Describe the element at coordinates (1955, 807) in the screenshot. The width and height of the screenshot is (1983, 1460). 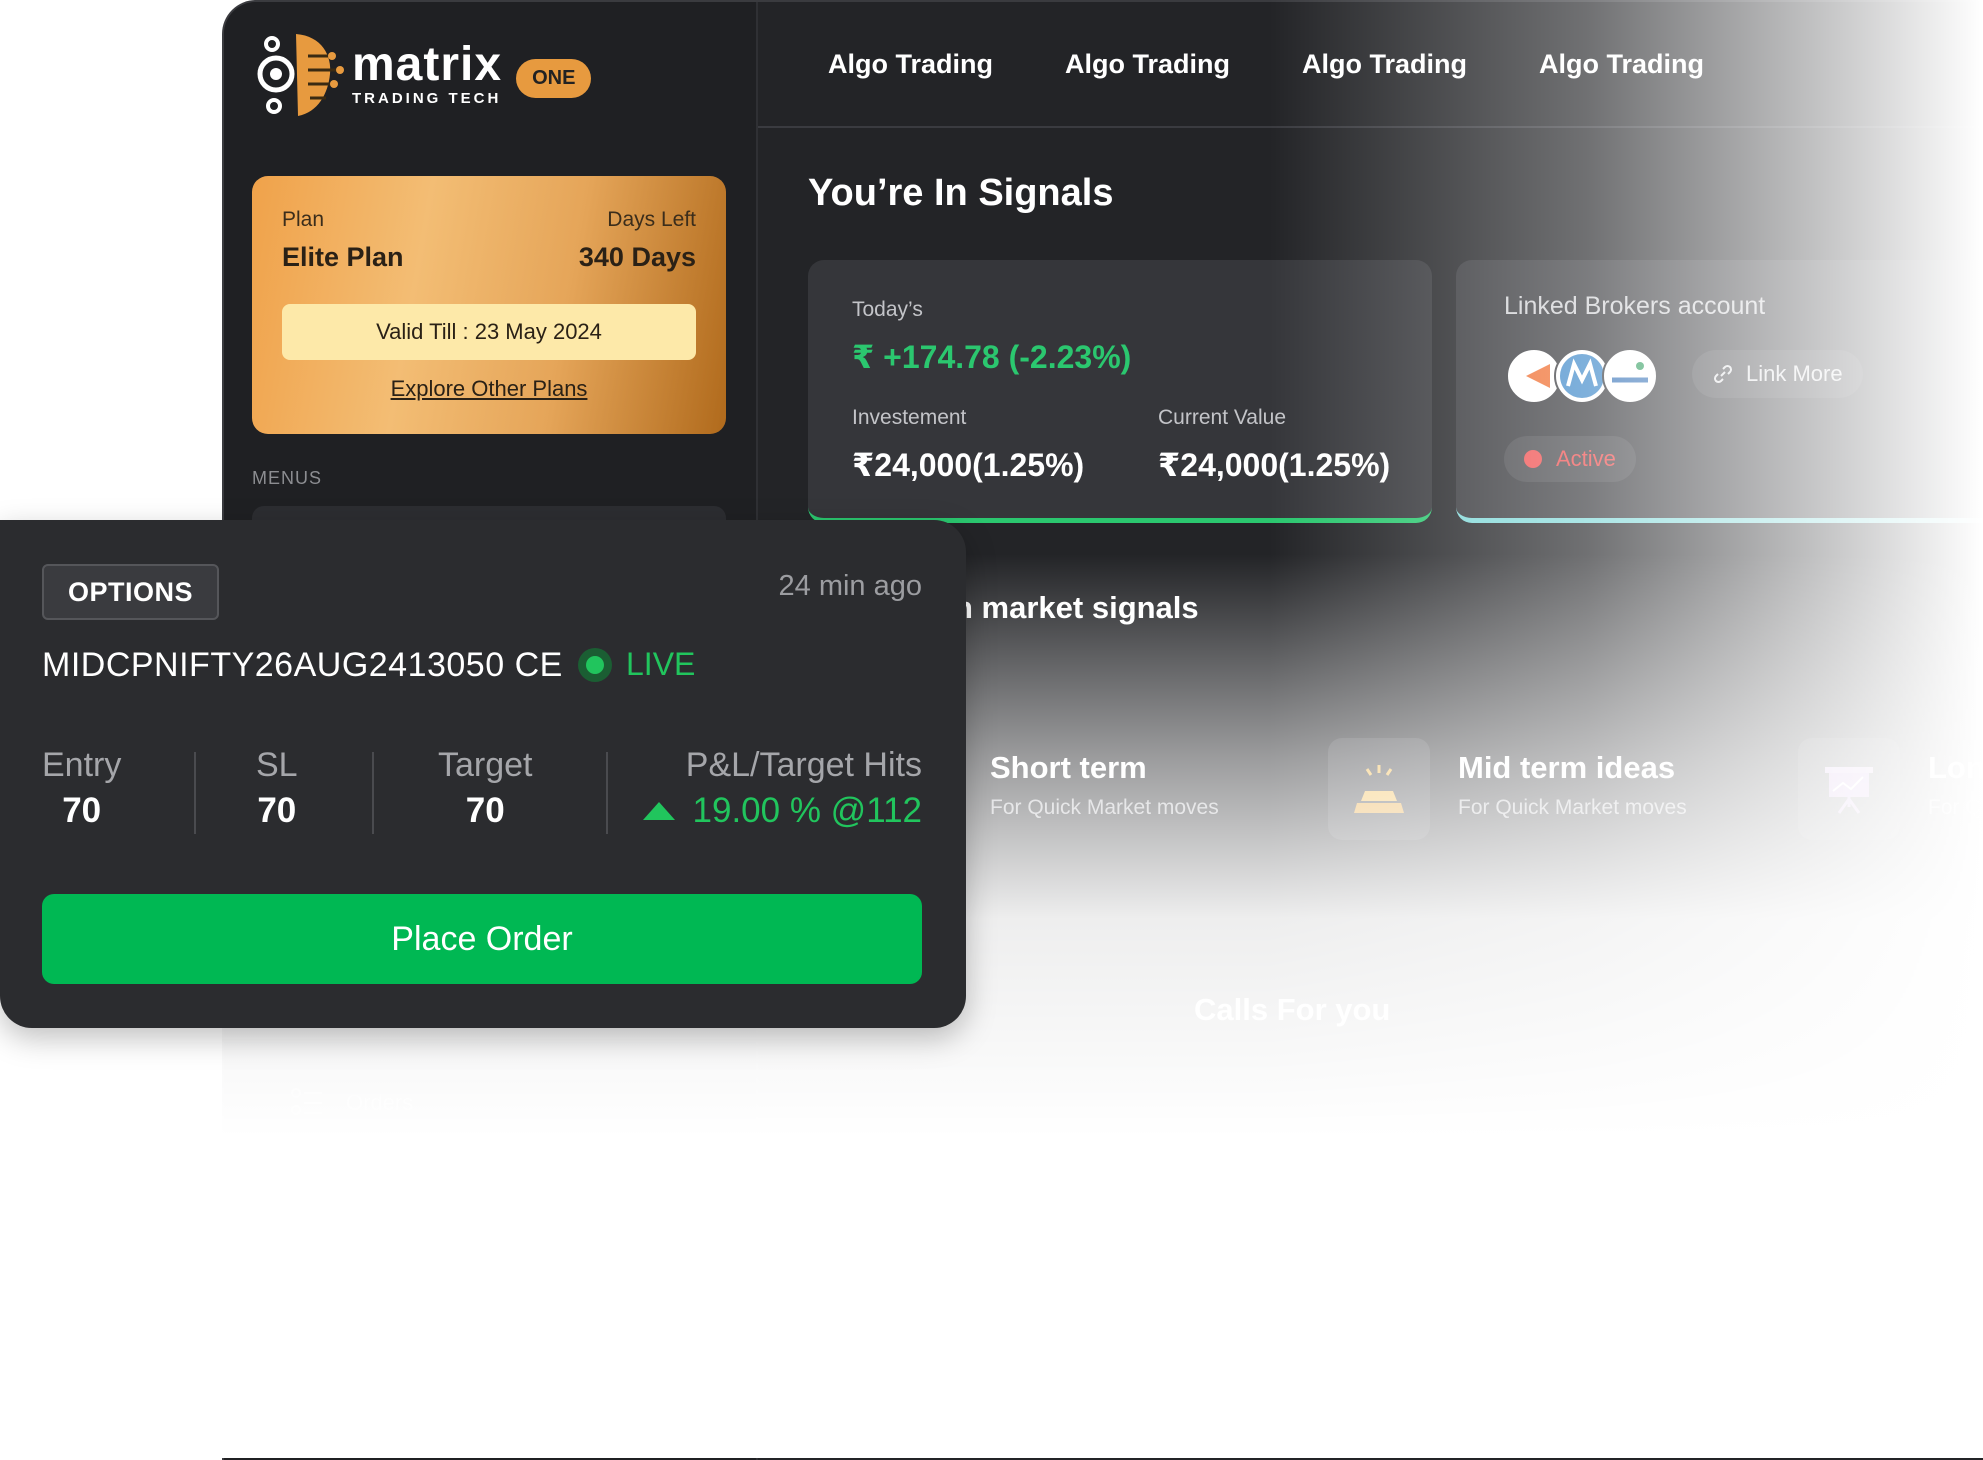
I see `category-subtitle: For Q` at that location.